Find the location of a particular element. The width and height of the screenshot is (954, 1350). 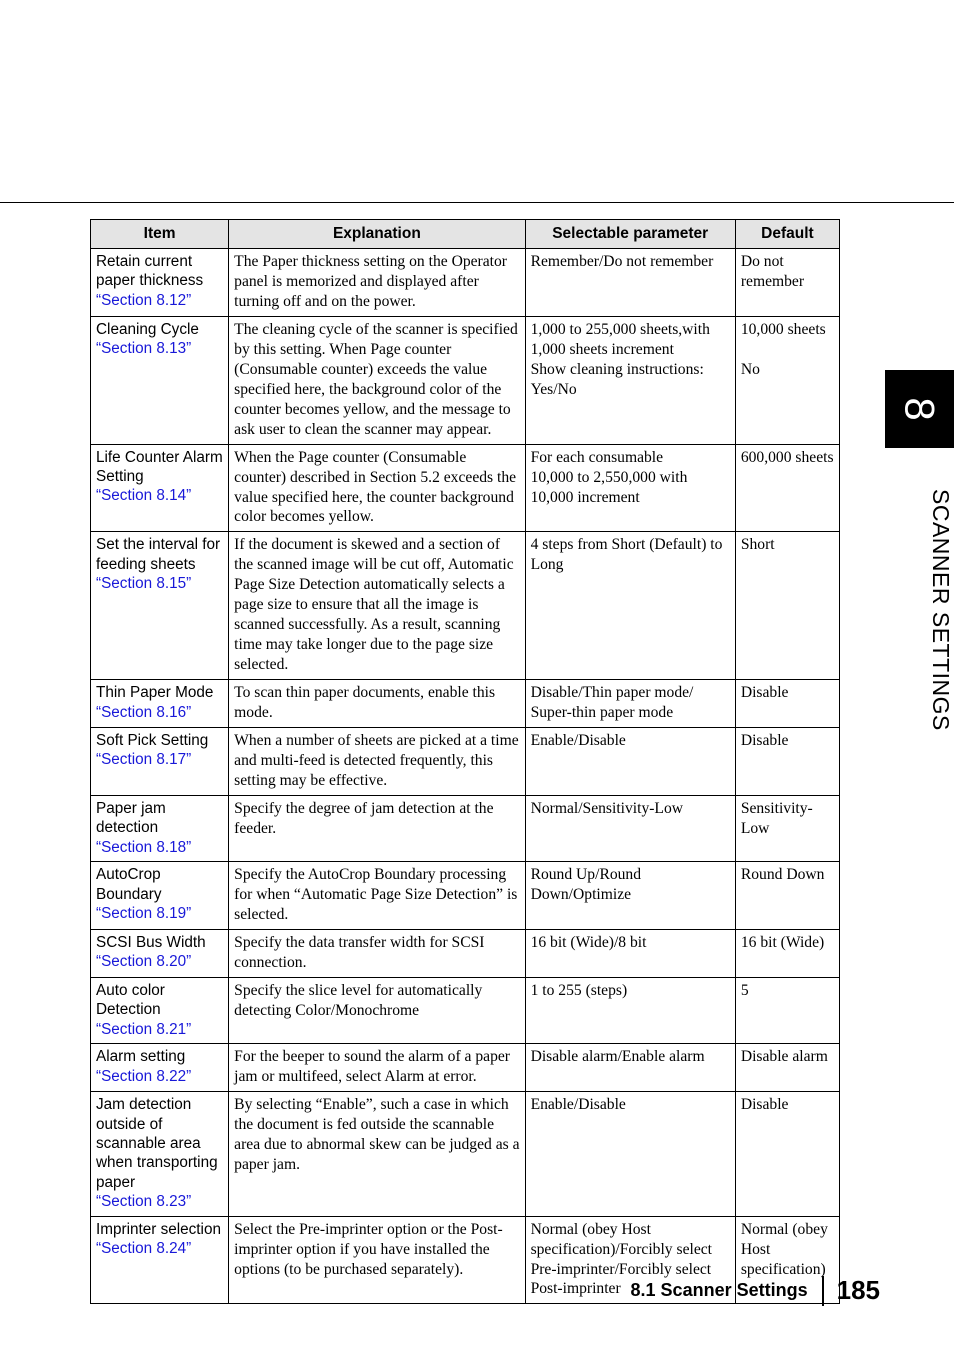

item-label: Thin Paper Mode is located at coordinates (155, 693).